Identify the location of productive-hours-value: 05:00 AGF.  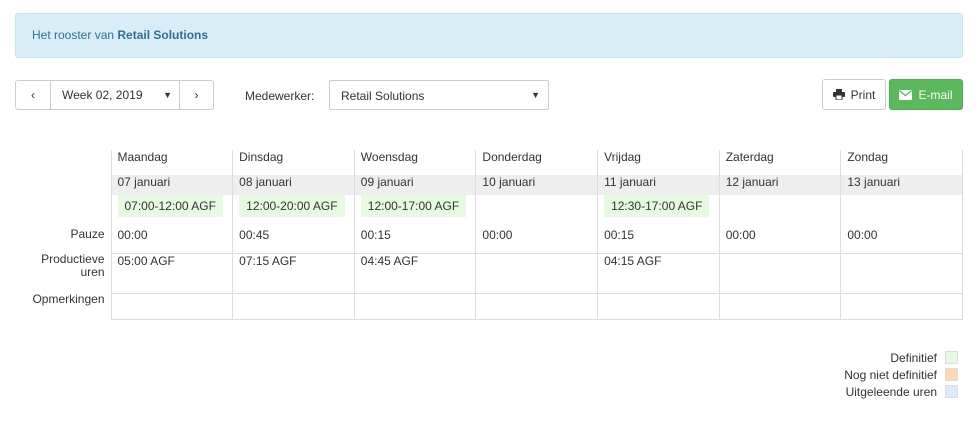
(172, 272).